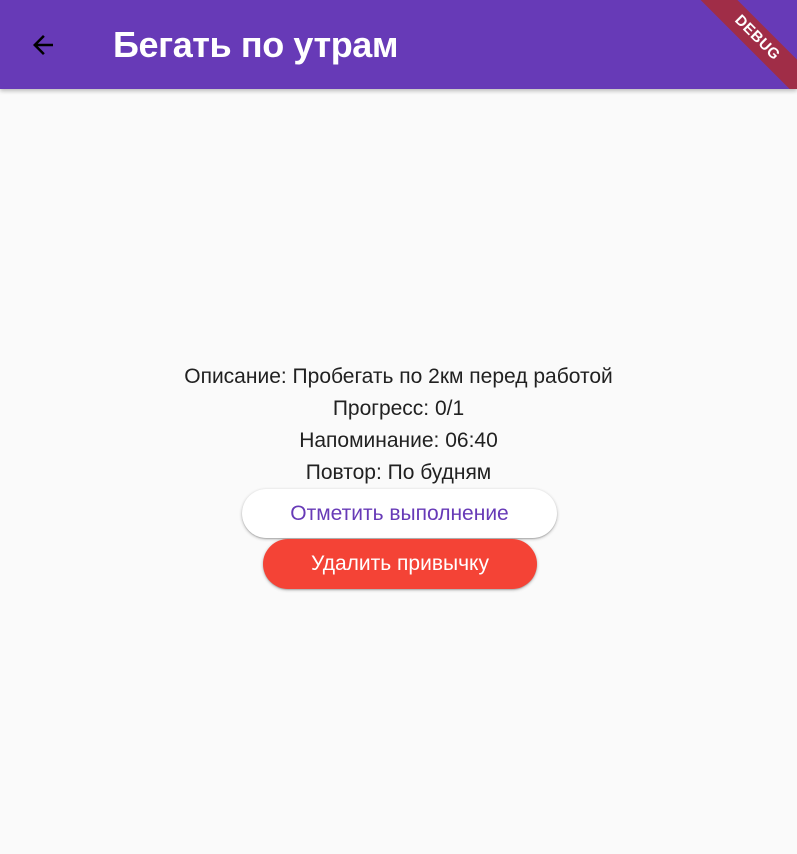 The height and width of the screenshot is (854, 797). I want to click on debug-banner: DEBUG, so click(737, 44).